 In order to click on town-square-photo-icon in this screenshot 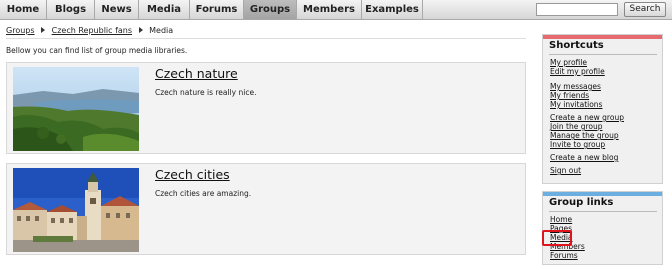, I will do `click(76, 210)`.